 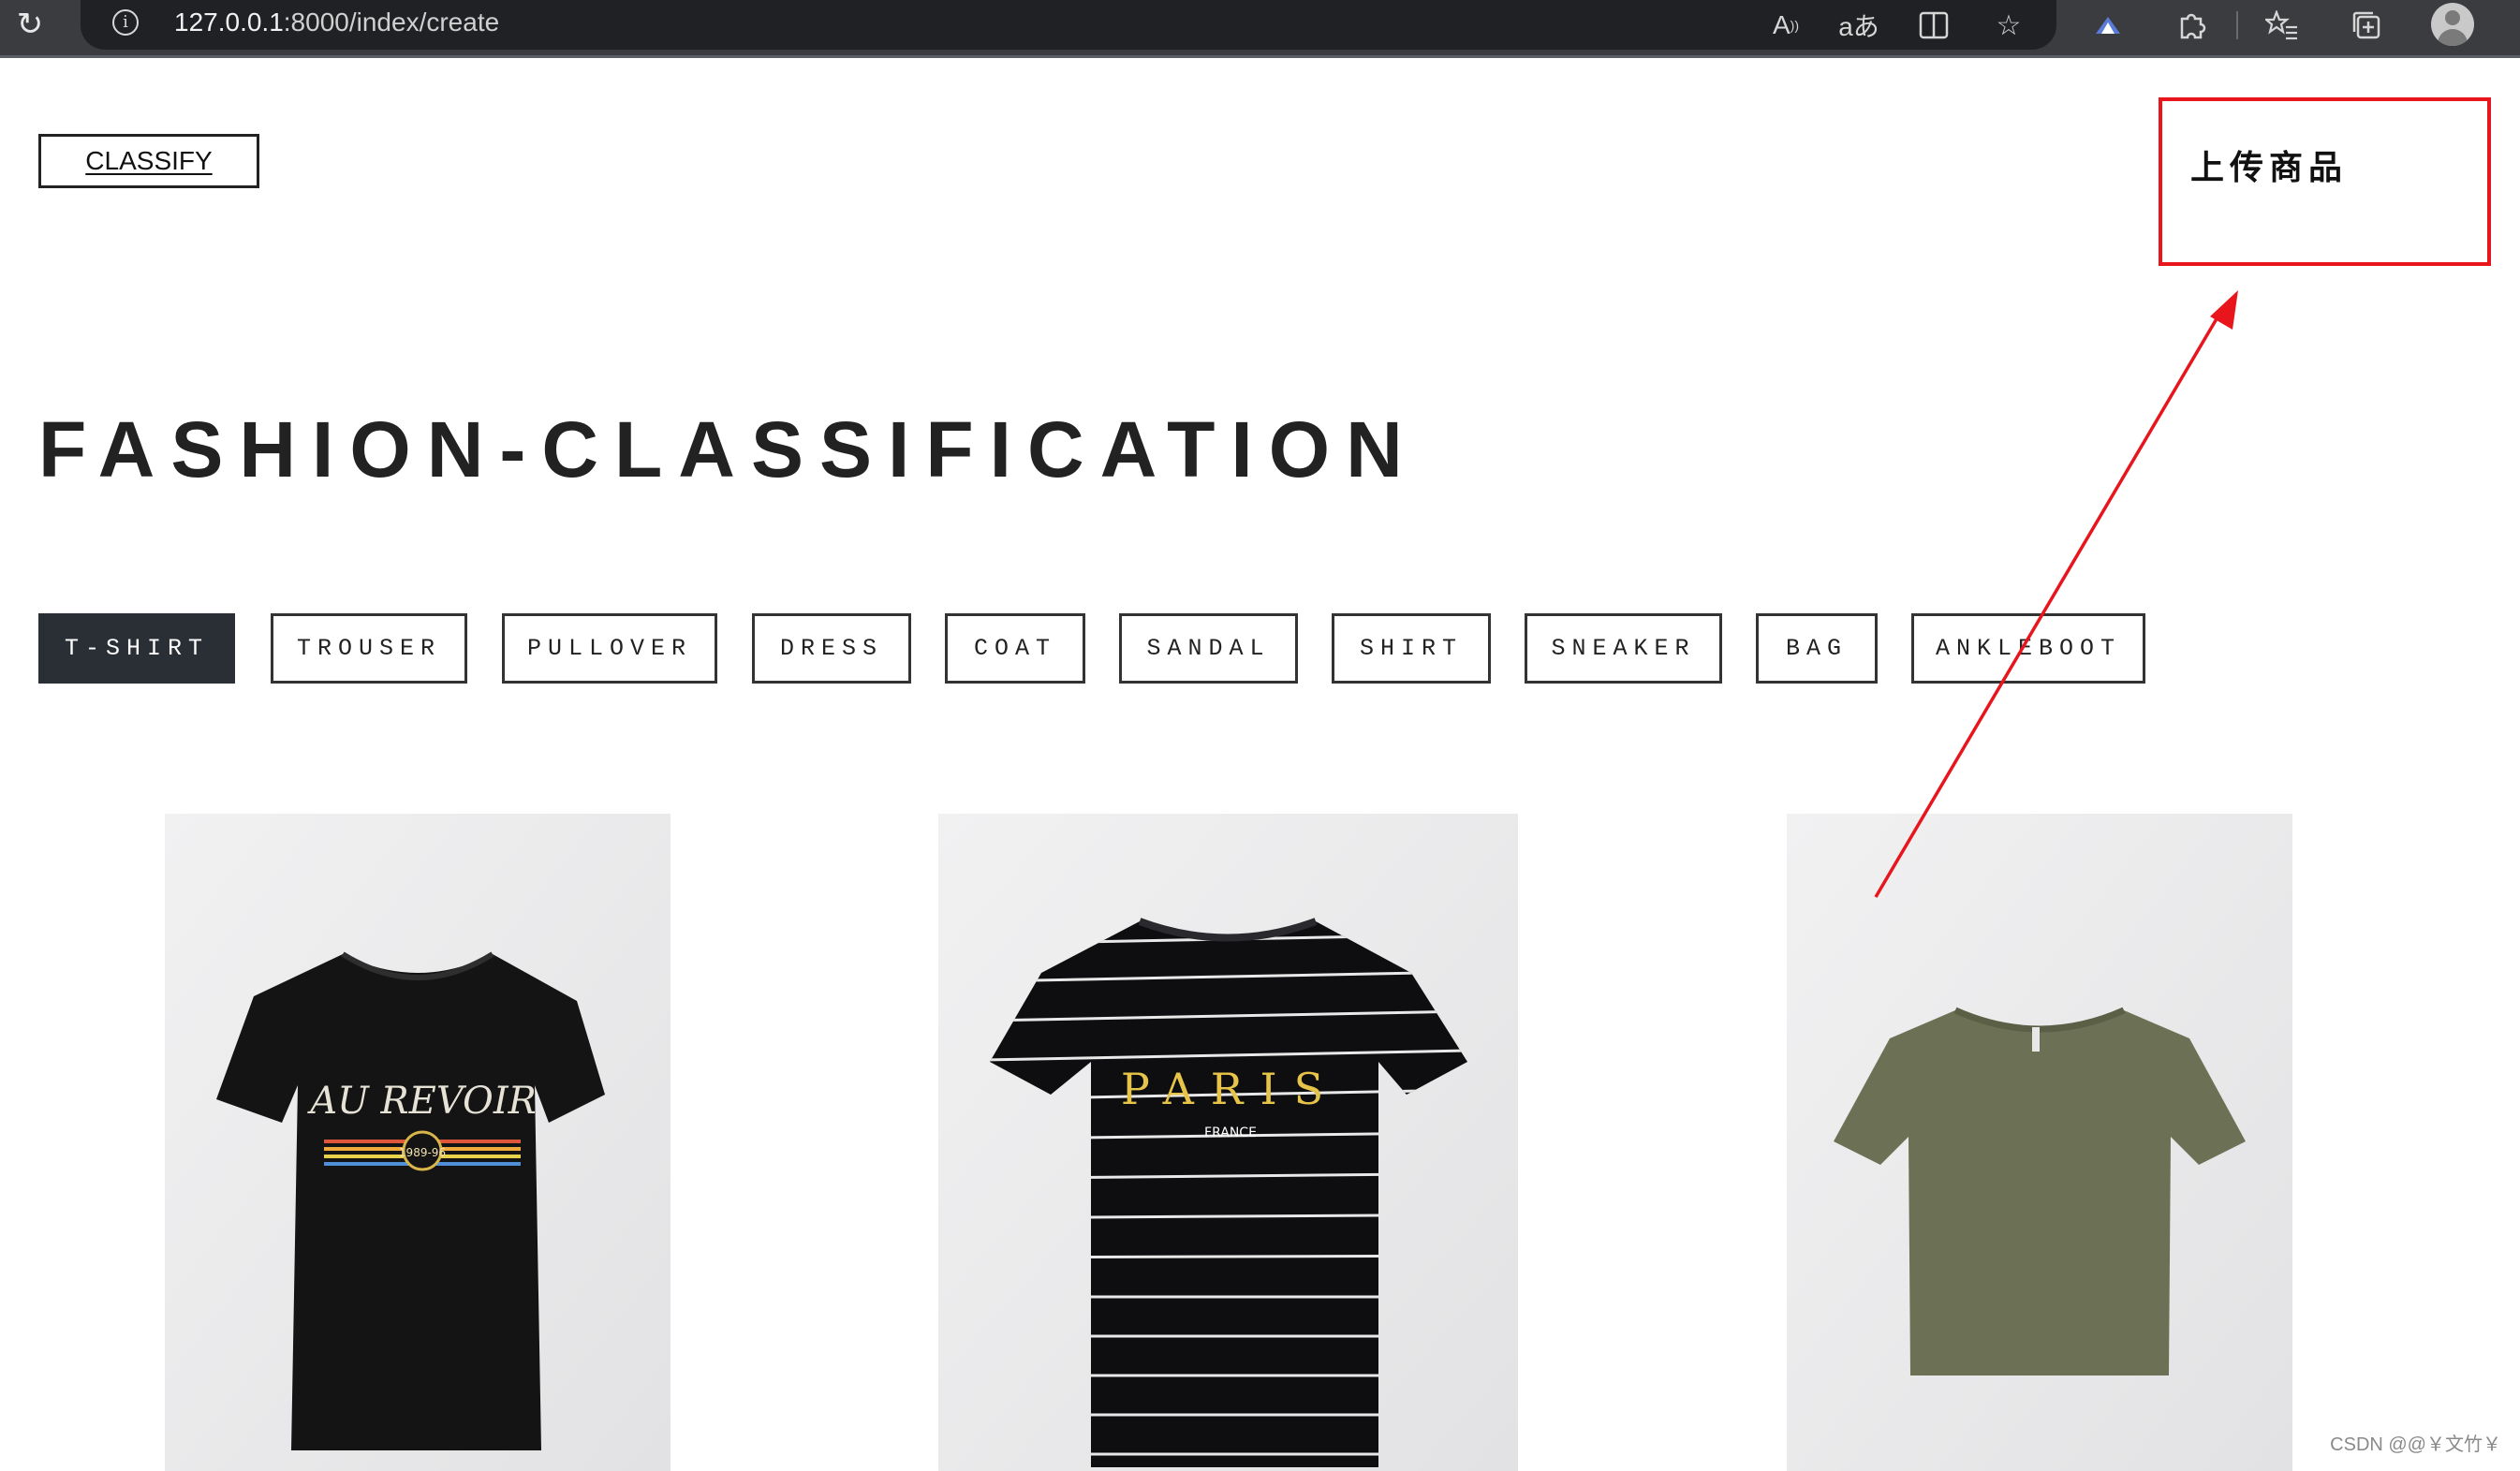 What do you see at coordinates (2028, 648) in the screenshot?
I see `filter-ankleboot: ANKLEBOOT` at bounding box center [2028, 648].